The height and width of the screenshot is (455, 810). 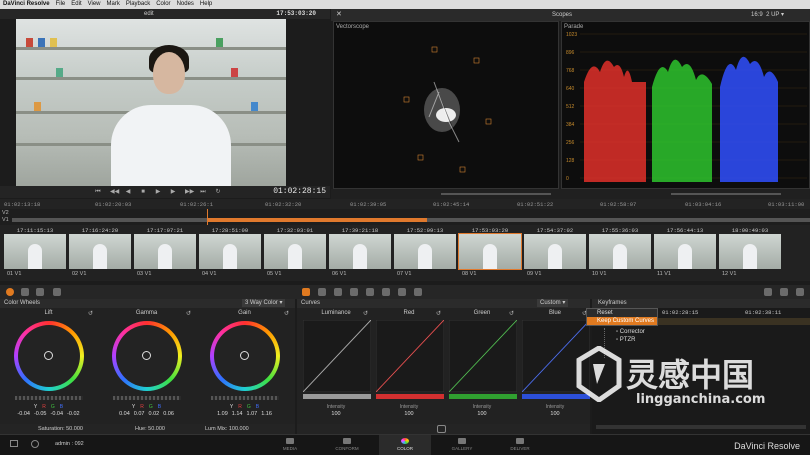 I want to click on clip-thumbnail: 17:28:51:00 04 V1, so click(x=230, y=253).